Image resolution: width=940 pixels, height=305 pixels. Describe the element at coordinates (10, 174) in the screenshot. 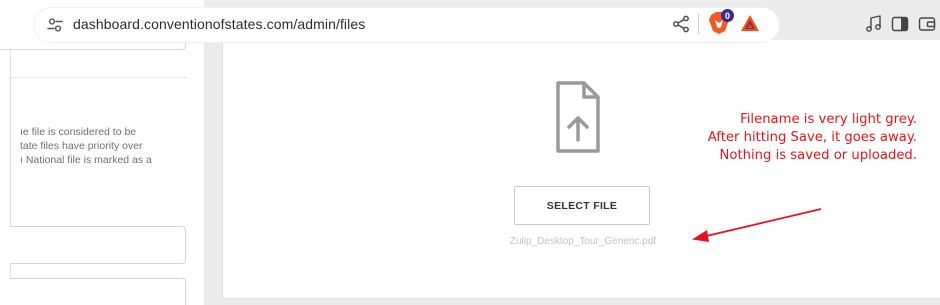

I see `panel-border` at that location.